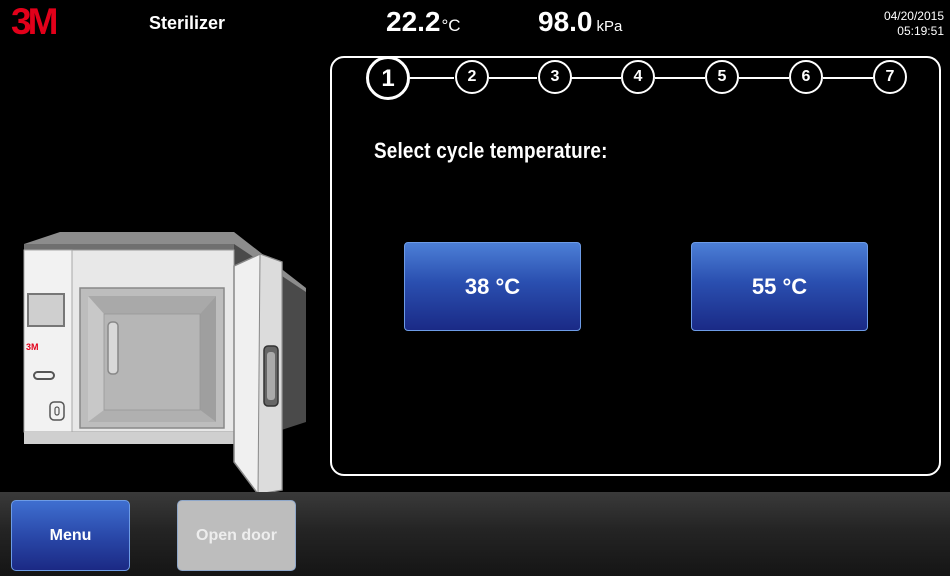 The height and width of the screenshot is (576, 950). I want to click on time-display: 05:19:51, so click(920, 31).